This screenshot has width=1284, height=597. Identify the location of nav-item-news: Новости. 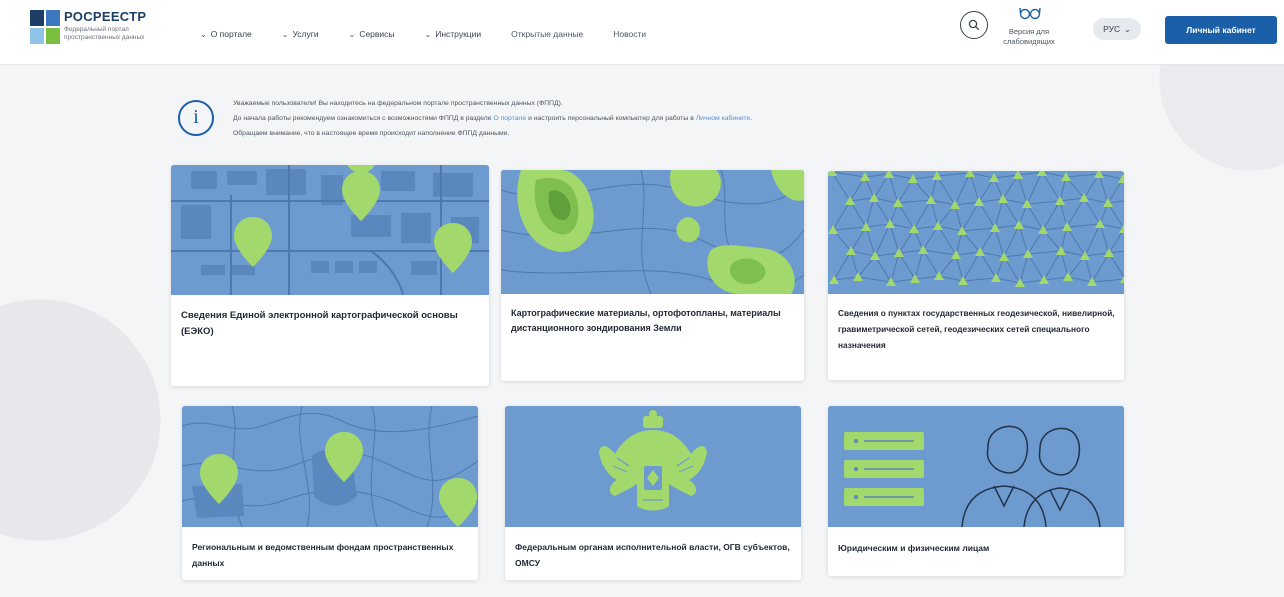
(629, 34).